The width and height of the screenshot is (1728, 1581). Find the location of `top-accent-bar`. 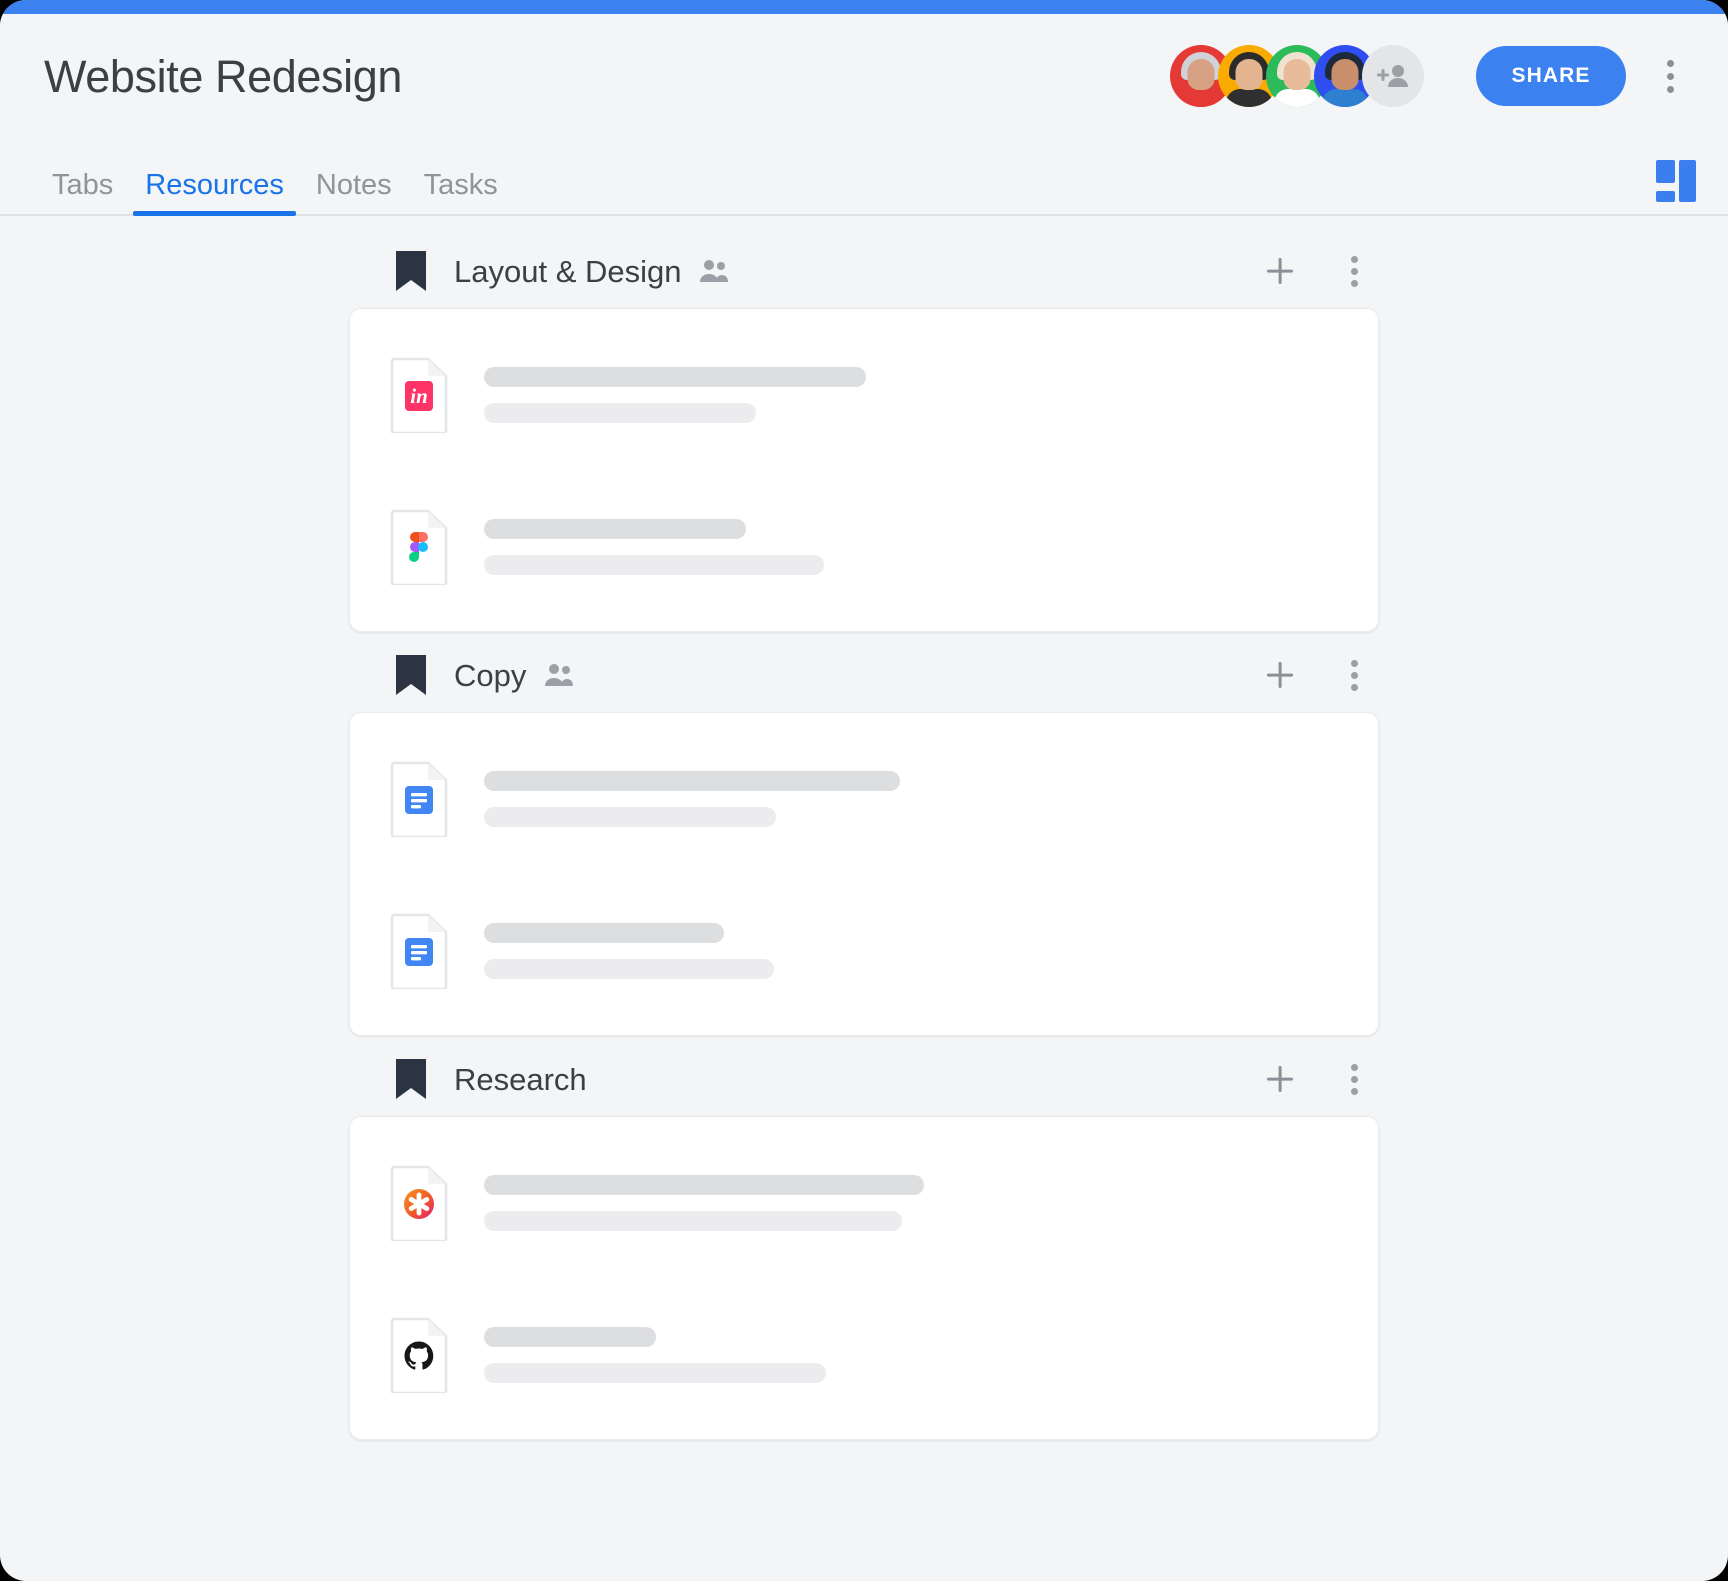

top-accent-bar is located at coordinates (864, 7).